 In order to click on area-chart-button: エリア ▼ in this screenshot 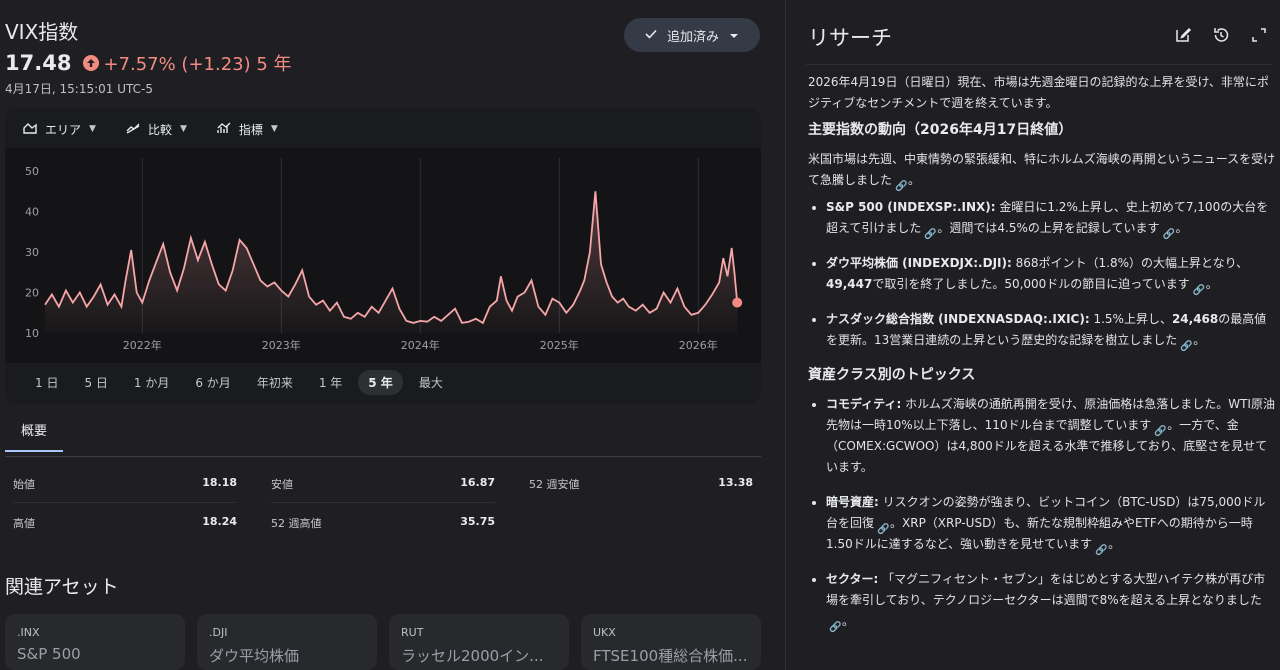, I will do `click(59, 129)`.